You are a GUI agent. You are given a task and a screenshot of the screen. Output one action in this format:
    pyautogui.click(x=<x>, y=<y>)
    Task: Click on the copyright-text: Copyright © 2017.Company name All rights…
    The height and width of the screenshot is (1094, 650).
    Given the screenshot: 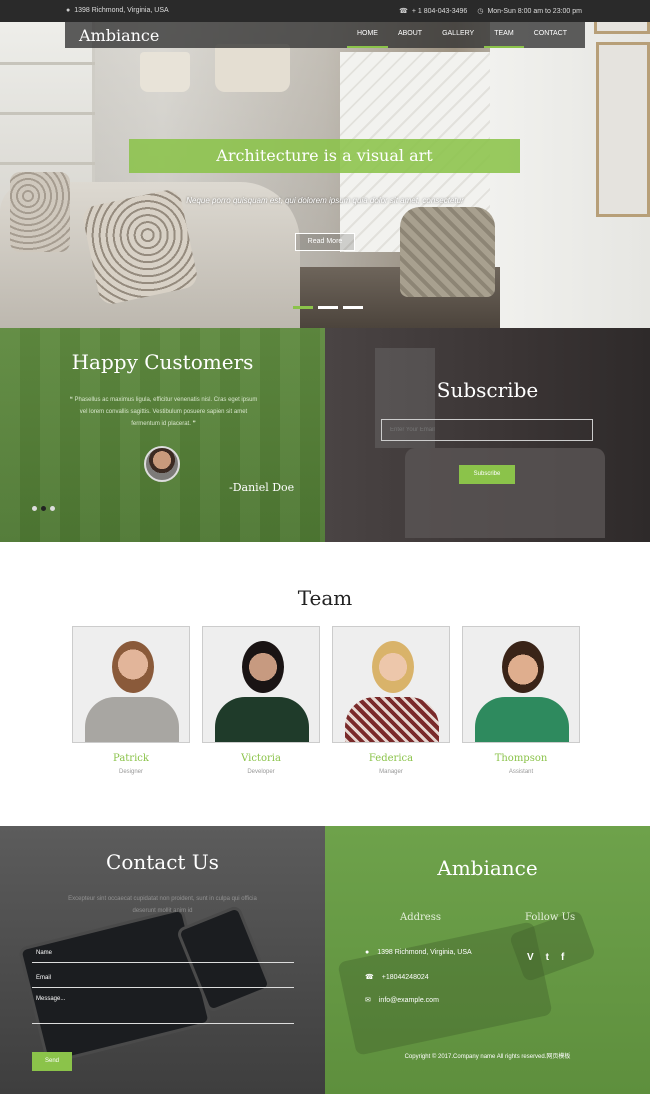 What is the action you would take?
    pyautogui.click(x=487, y=1057)
    